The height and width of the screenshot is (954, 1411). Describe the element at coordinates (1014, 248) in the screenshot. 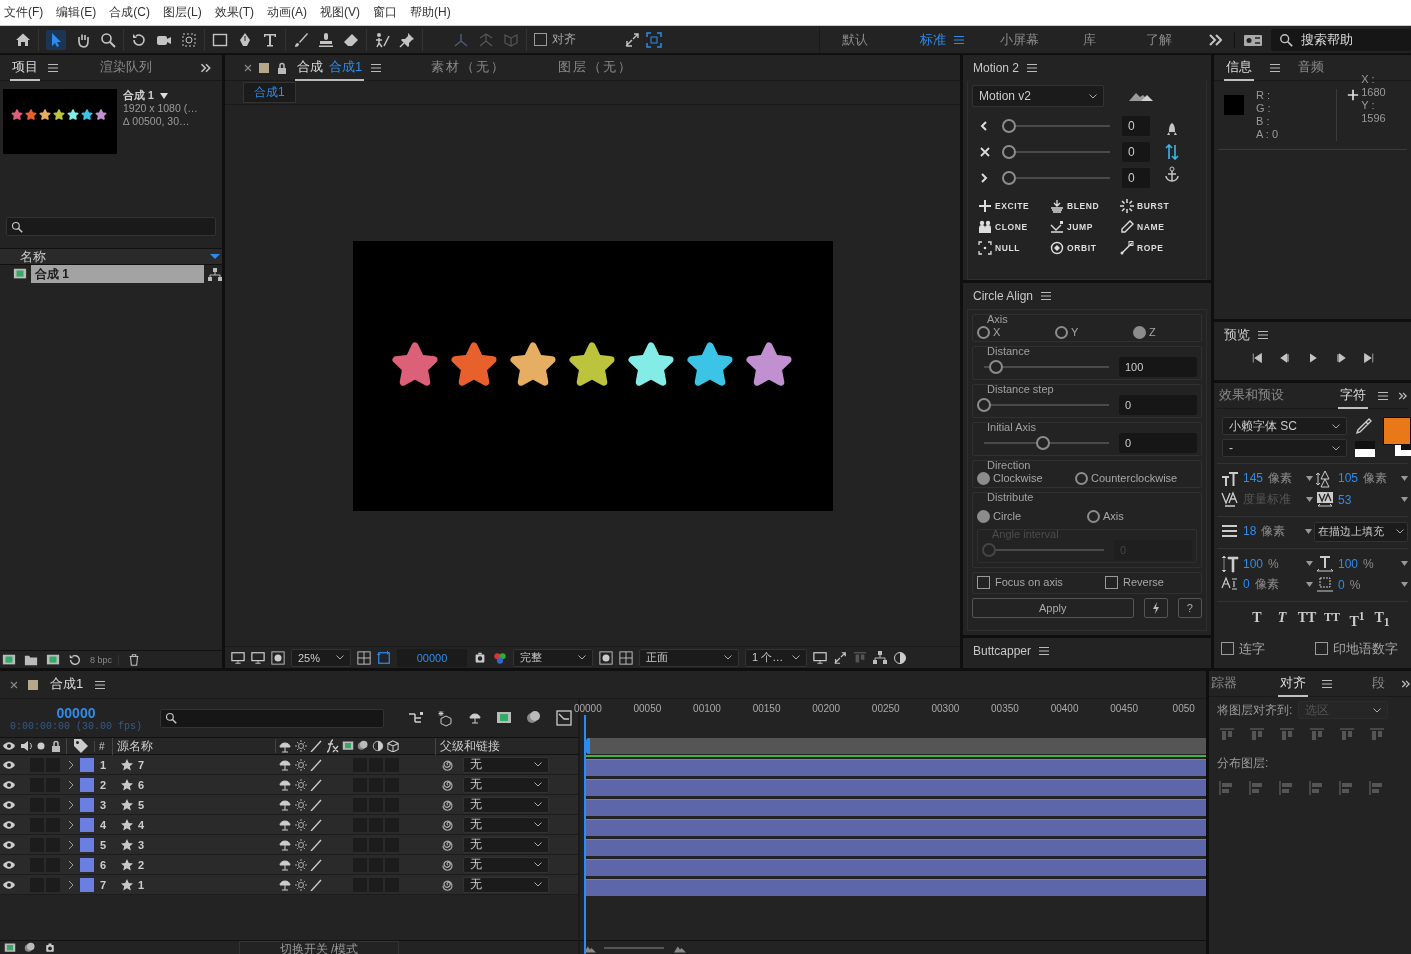

I see `action-button: NULL` at that location.